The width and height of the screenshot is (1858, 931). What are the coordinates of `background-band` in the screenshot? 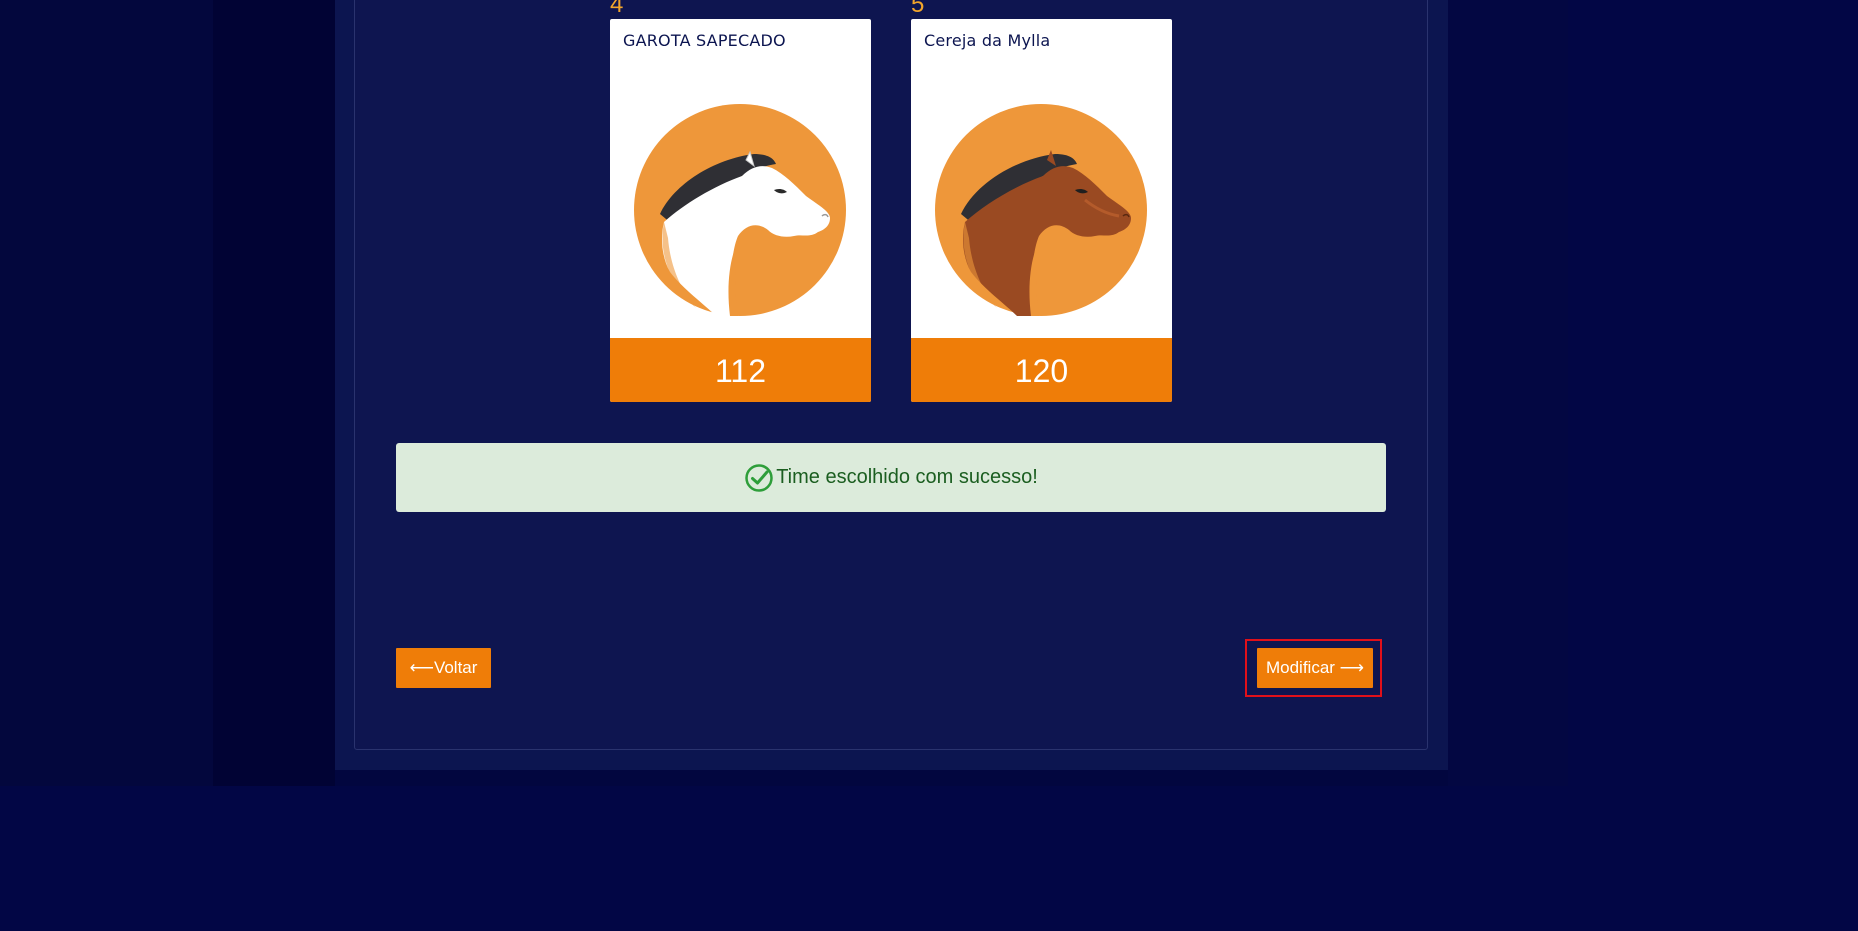 It's located at (274, 393).